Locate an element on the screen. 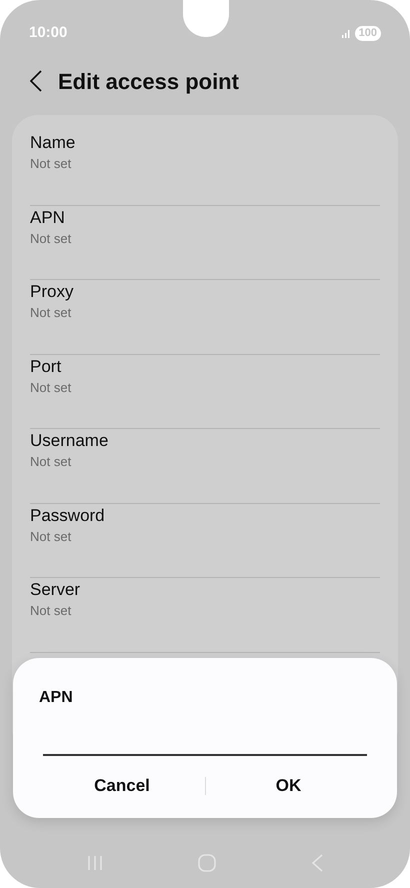  recent-apps-icon is located at coordinates (95, 863).